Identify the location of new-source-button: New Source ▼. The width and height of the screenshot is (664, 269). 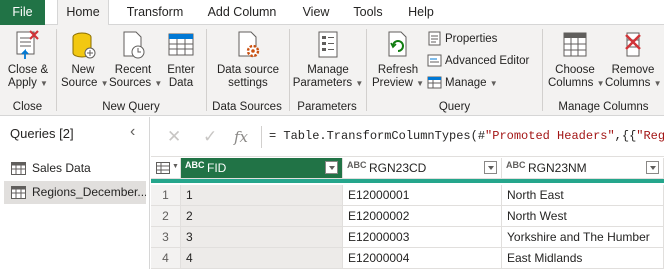
(85, 59).